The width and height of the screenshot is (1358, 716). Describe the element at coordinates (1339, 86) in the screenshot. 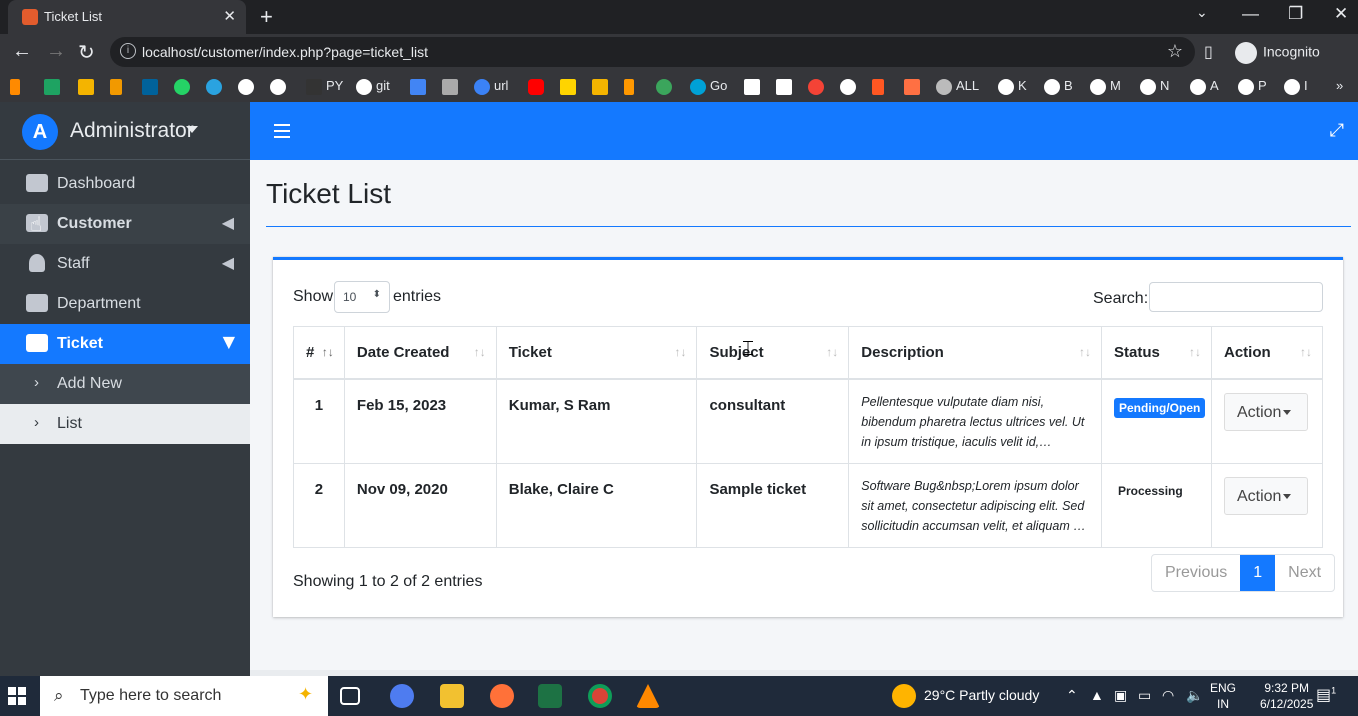

I see `more-bookmarks-icon: »` at that location.